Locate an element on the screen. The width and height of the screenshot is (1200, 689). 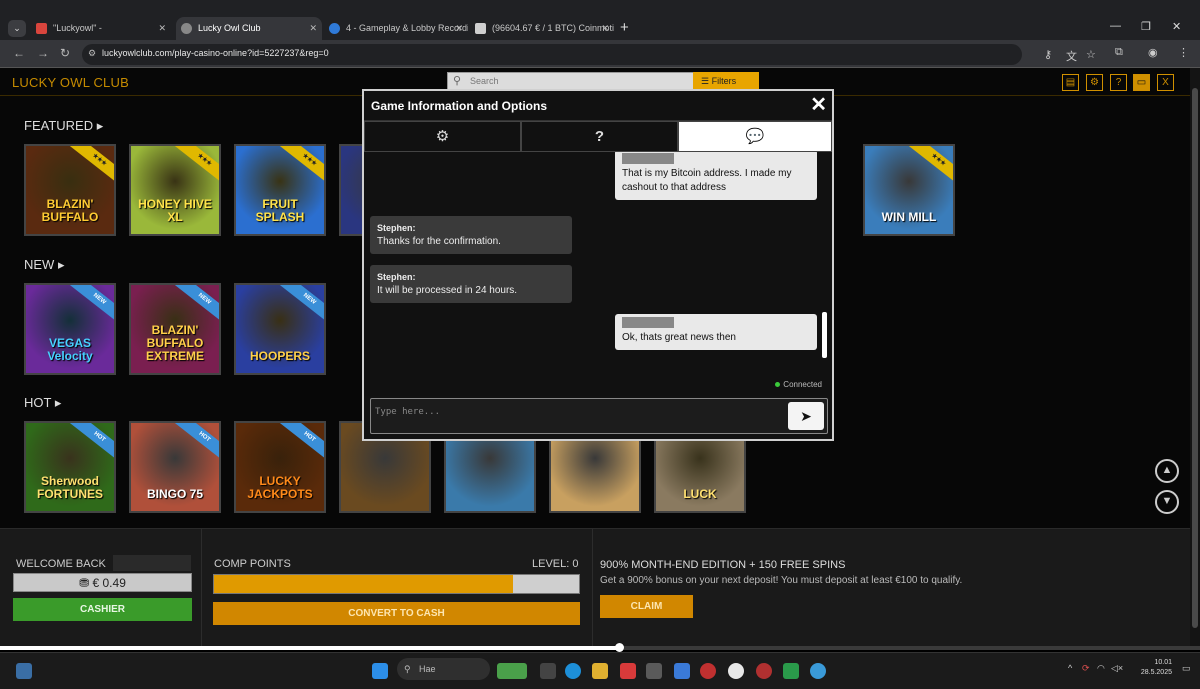
scrollbar-thumb is located at coordinates (1195, 358).